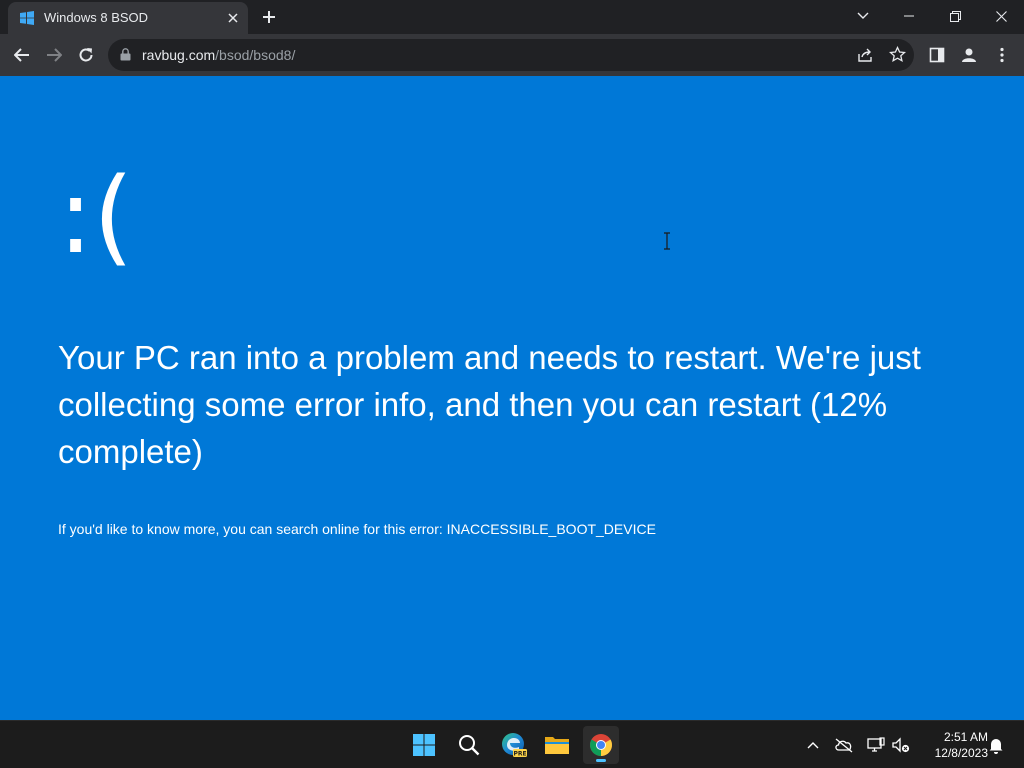  Describe the element at coordinates (601, 760) in the screenshot. I see `active-app-indicator` at that location.